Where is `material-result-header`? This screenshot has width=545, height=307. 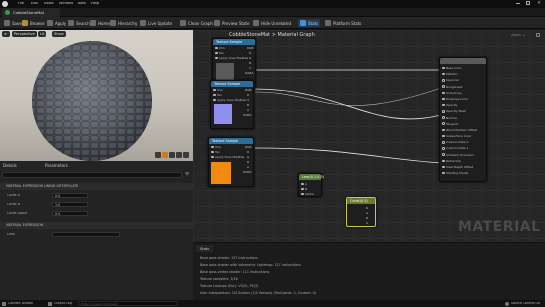 material-result-header is located at coordinates (463, 61).